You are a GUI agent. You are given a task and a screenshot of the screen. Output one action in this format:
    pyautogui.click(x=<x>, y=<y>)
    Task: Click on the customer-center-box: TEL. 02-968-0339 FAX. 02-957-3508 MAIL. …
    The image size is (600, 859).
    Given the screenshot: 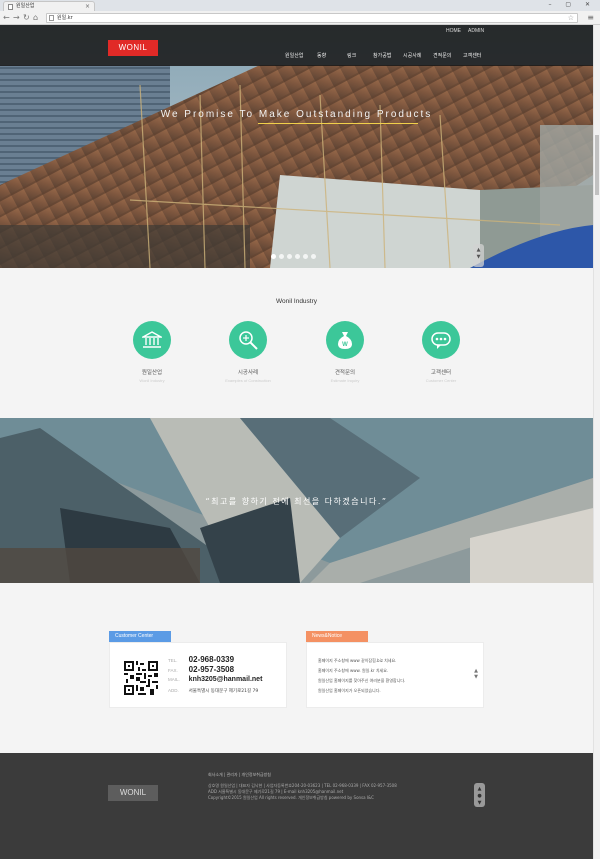 What is the action you would take?
    pyautogui.click(x=198, y=675)
    